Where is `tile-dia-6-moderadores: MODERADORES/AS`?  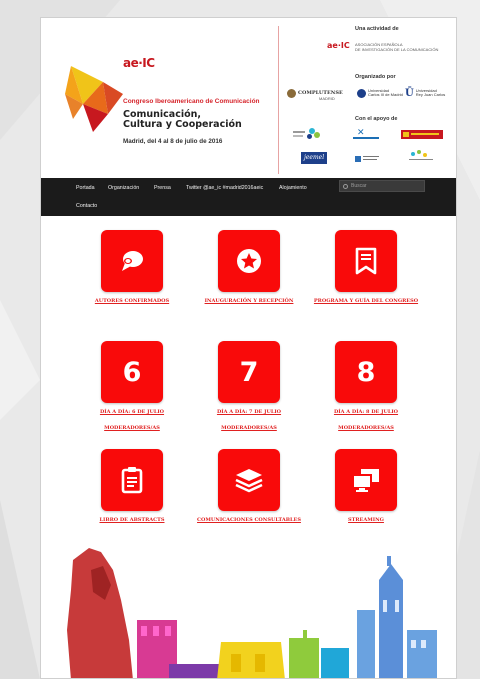 tile-dia-6-moderadores: MODERADORES/AS is located at coordinates (132, 428).